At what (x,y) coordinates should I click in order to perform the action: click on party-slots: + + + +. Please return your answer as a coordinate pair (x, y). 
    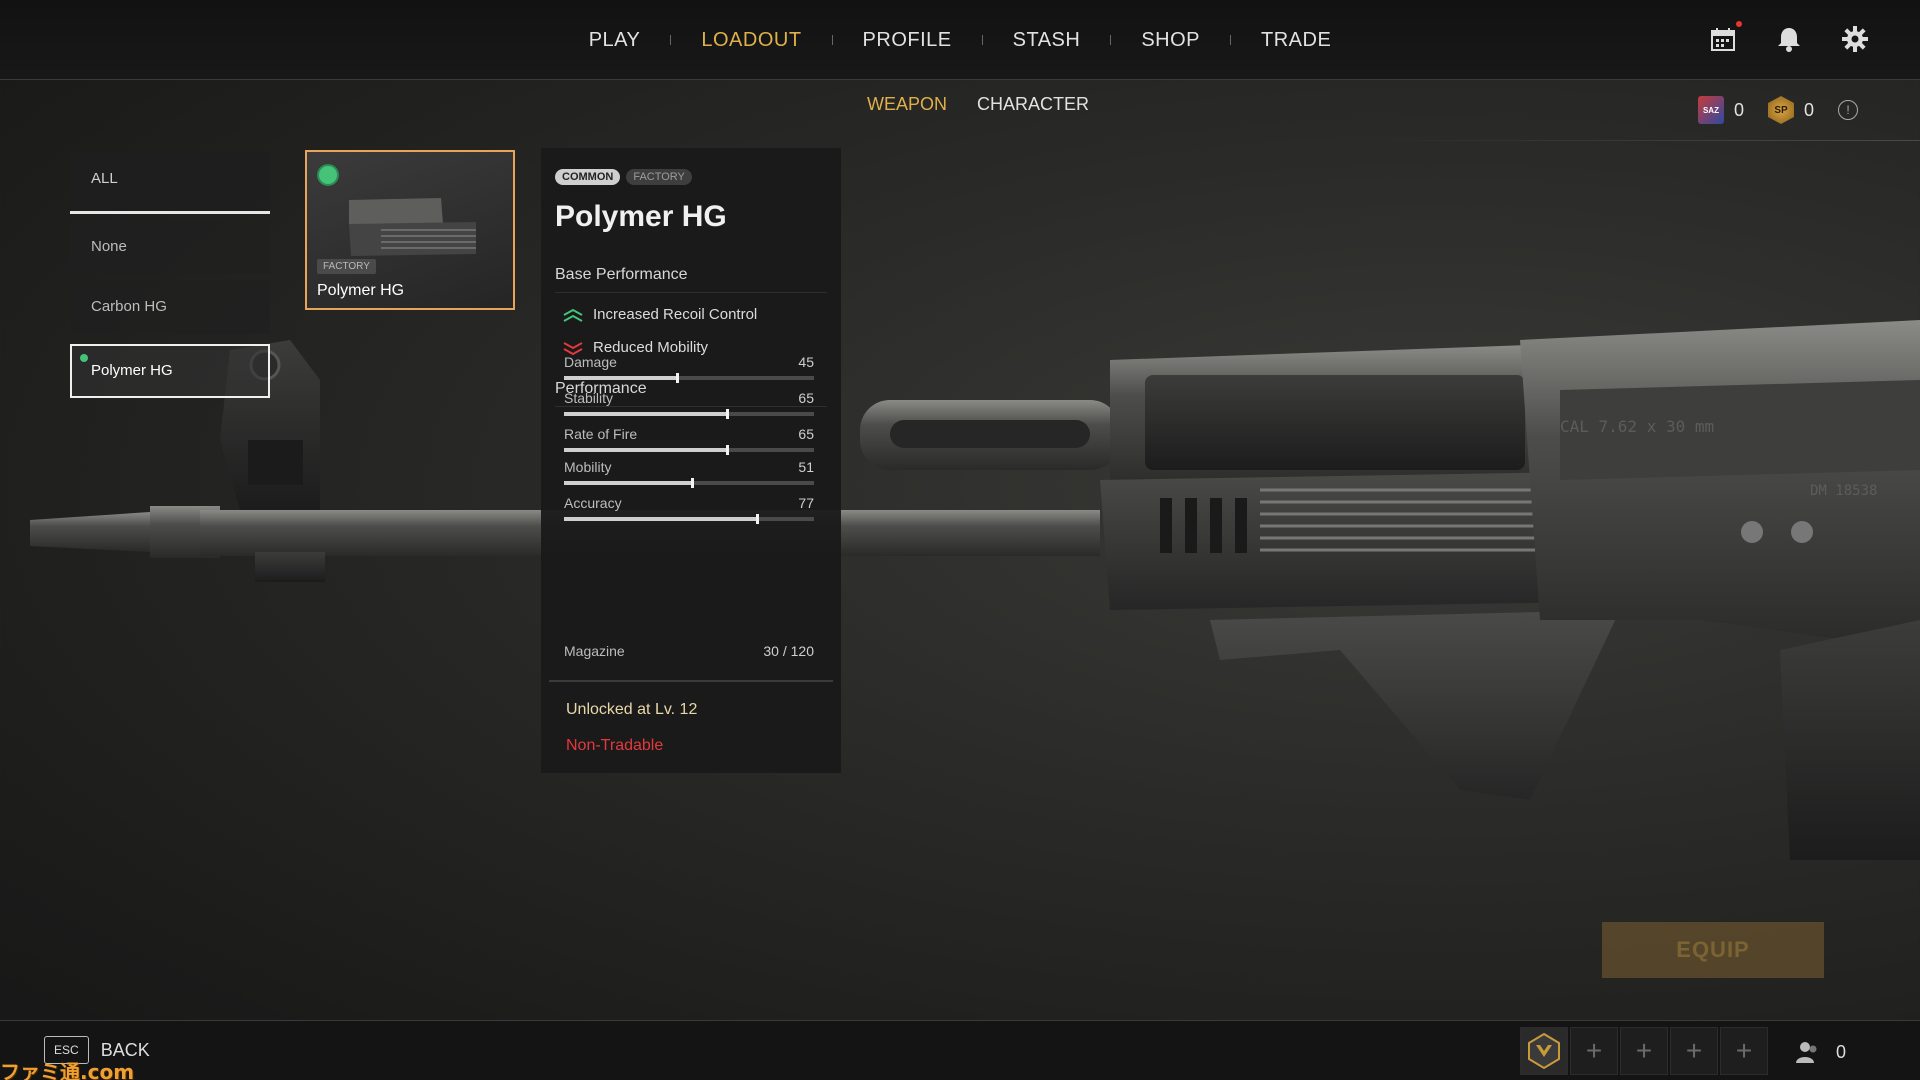
    Looking at the image, I should click on (1644, 1051).